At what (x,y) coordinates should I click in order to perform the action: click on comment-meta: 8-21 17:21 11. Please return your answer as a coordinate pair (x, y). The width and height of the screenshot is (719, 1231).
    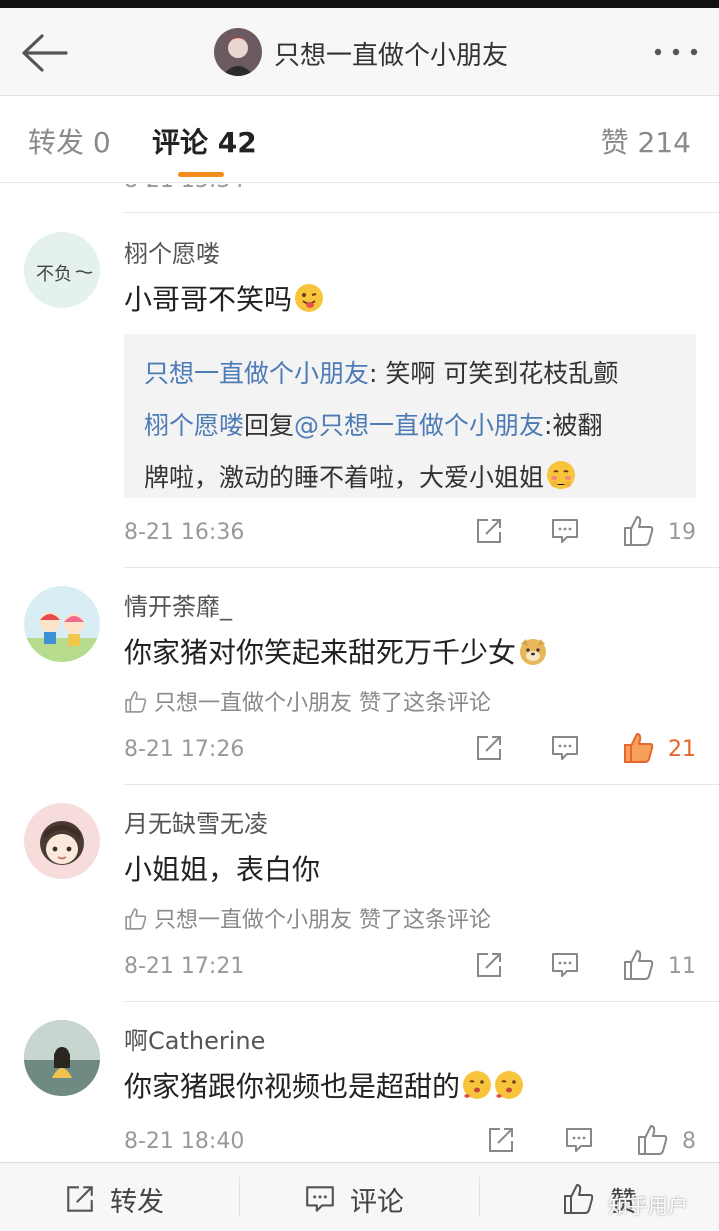
    Looking at the image, I should click on (421, 968).